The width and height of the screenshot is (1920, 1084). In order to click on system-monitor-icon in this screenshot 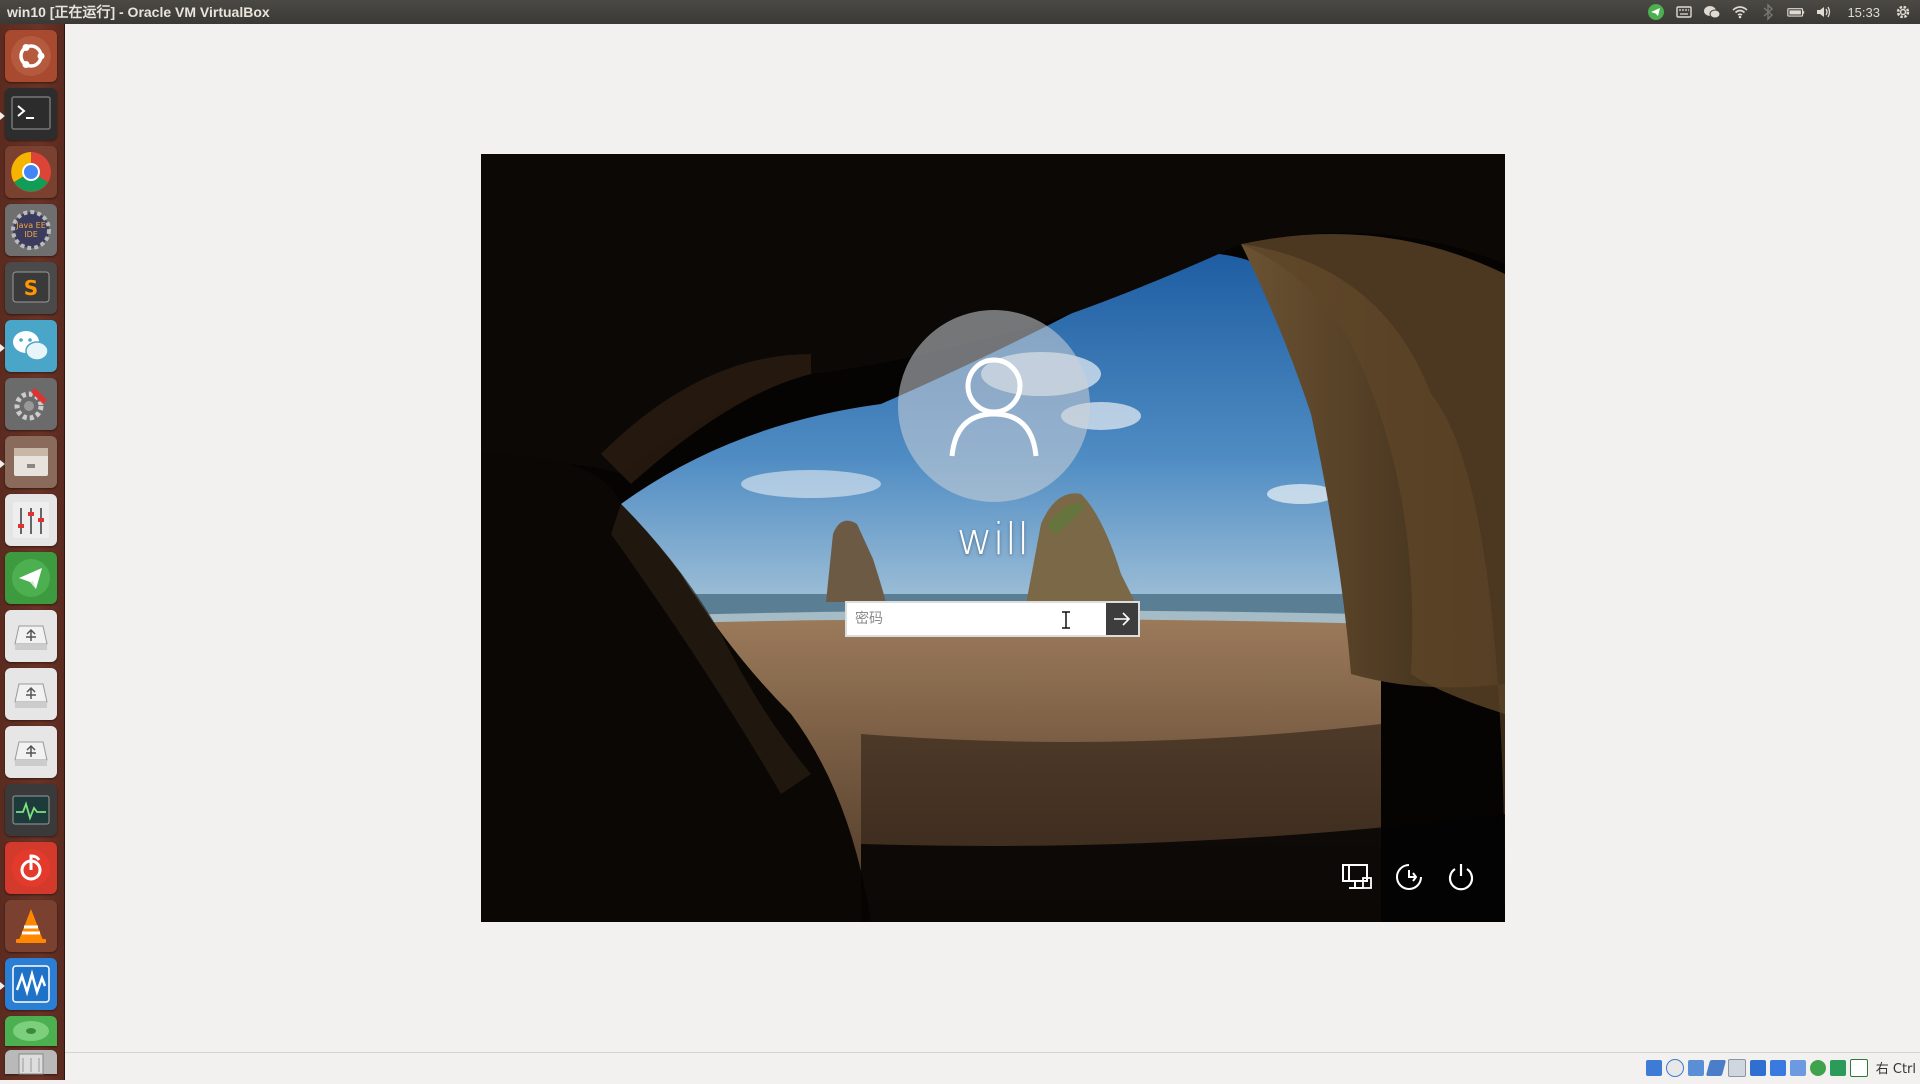, I will do `click(31, 810)`.